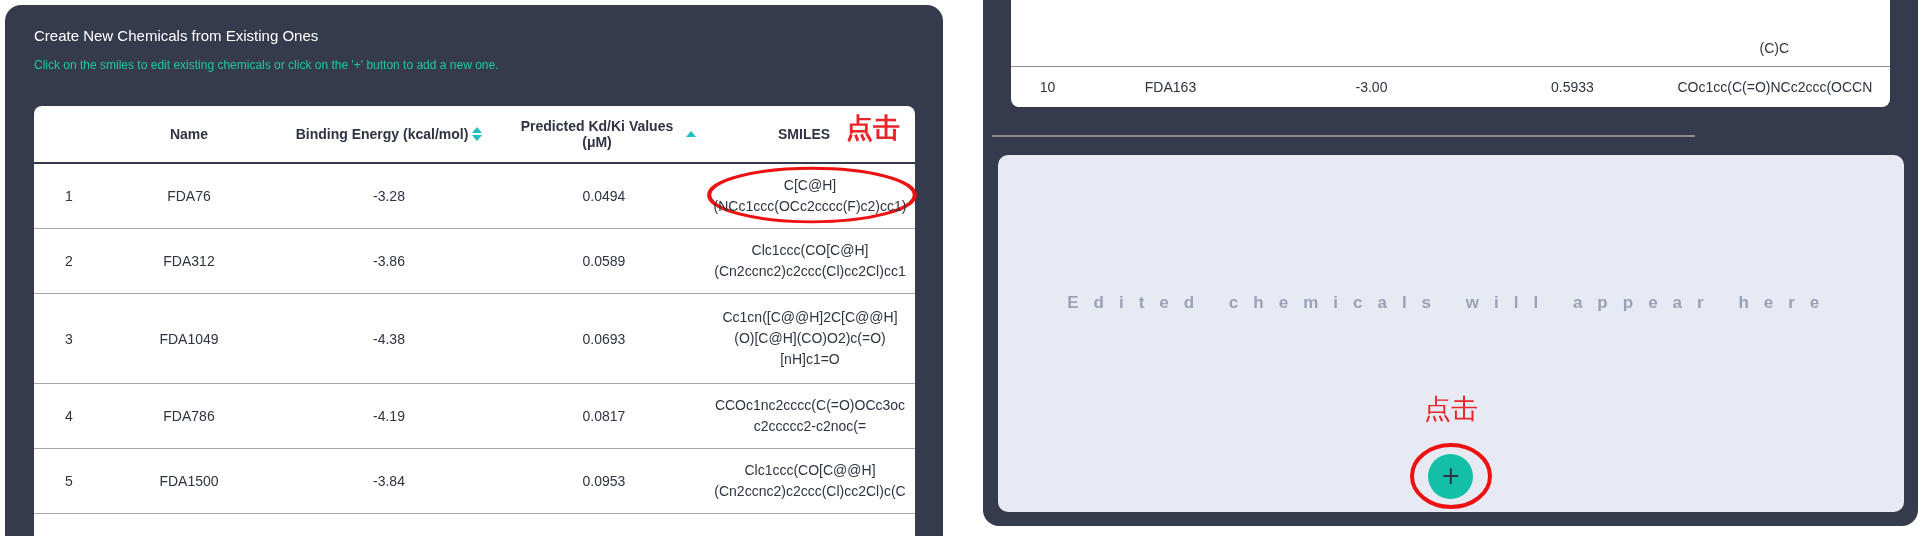 The width and height of the screenshot is (1922, 536). Describe the element at coordinates (389, 196) in the screenshot. I see `table-cell-text: -3.28` at that location.